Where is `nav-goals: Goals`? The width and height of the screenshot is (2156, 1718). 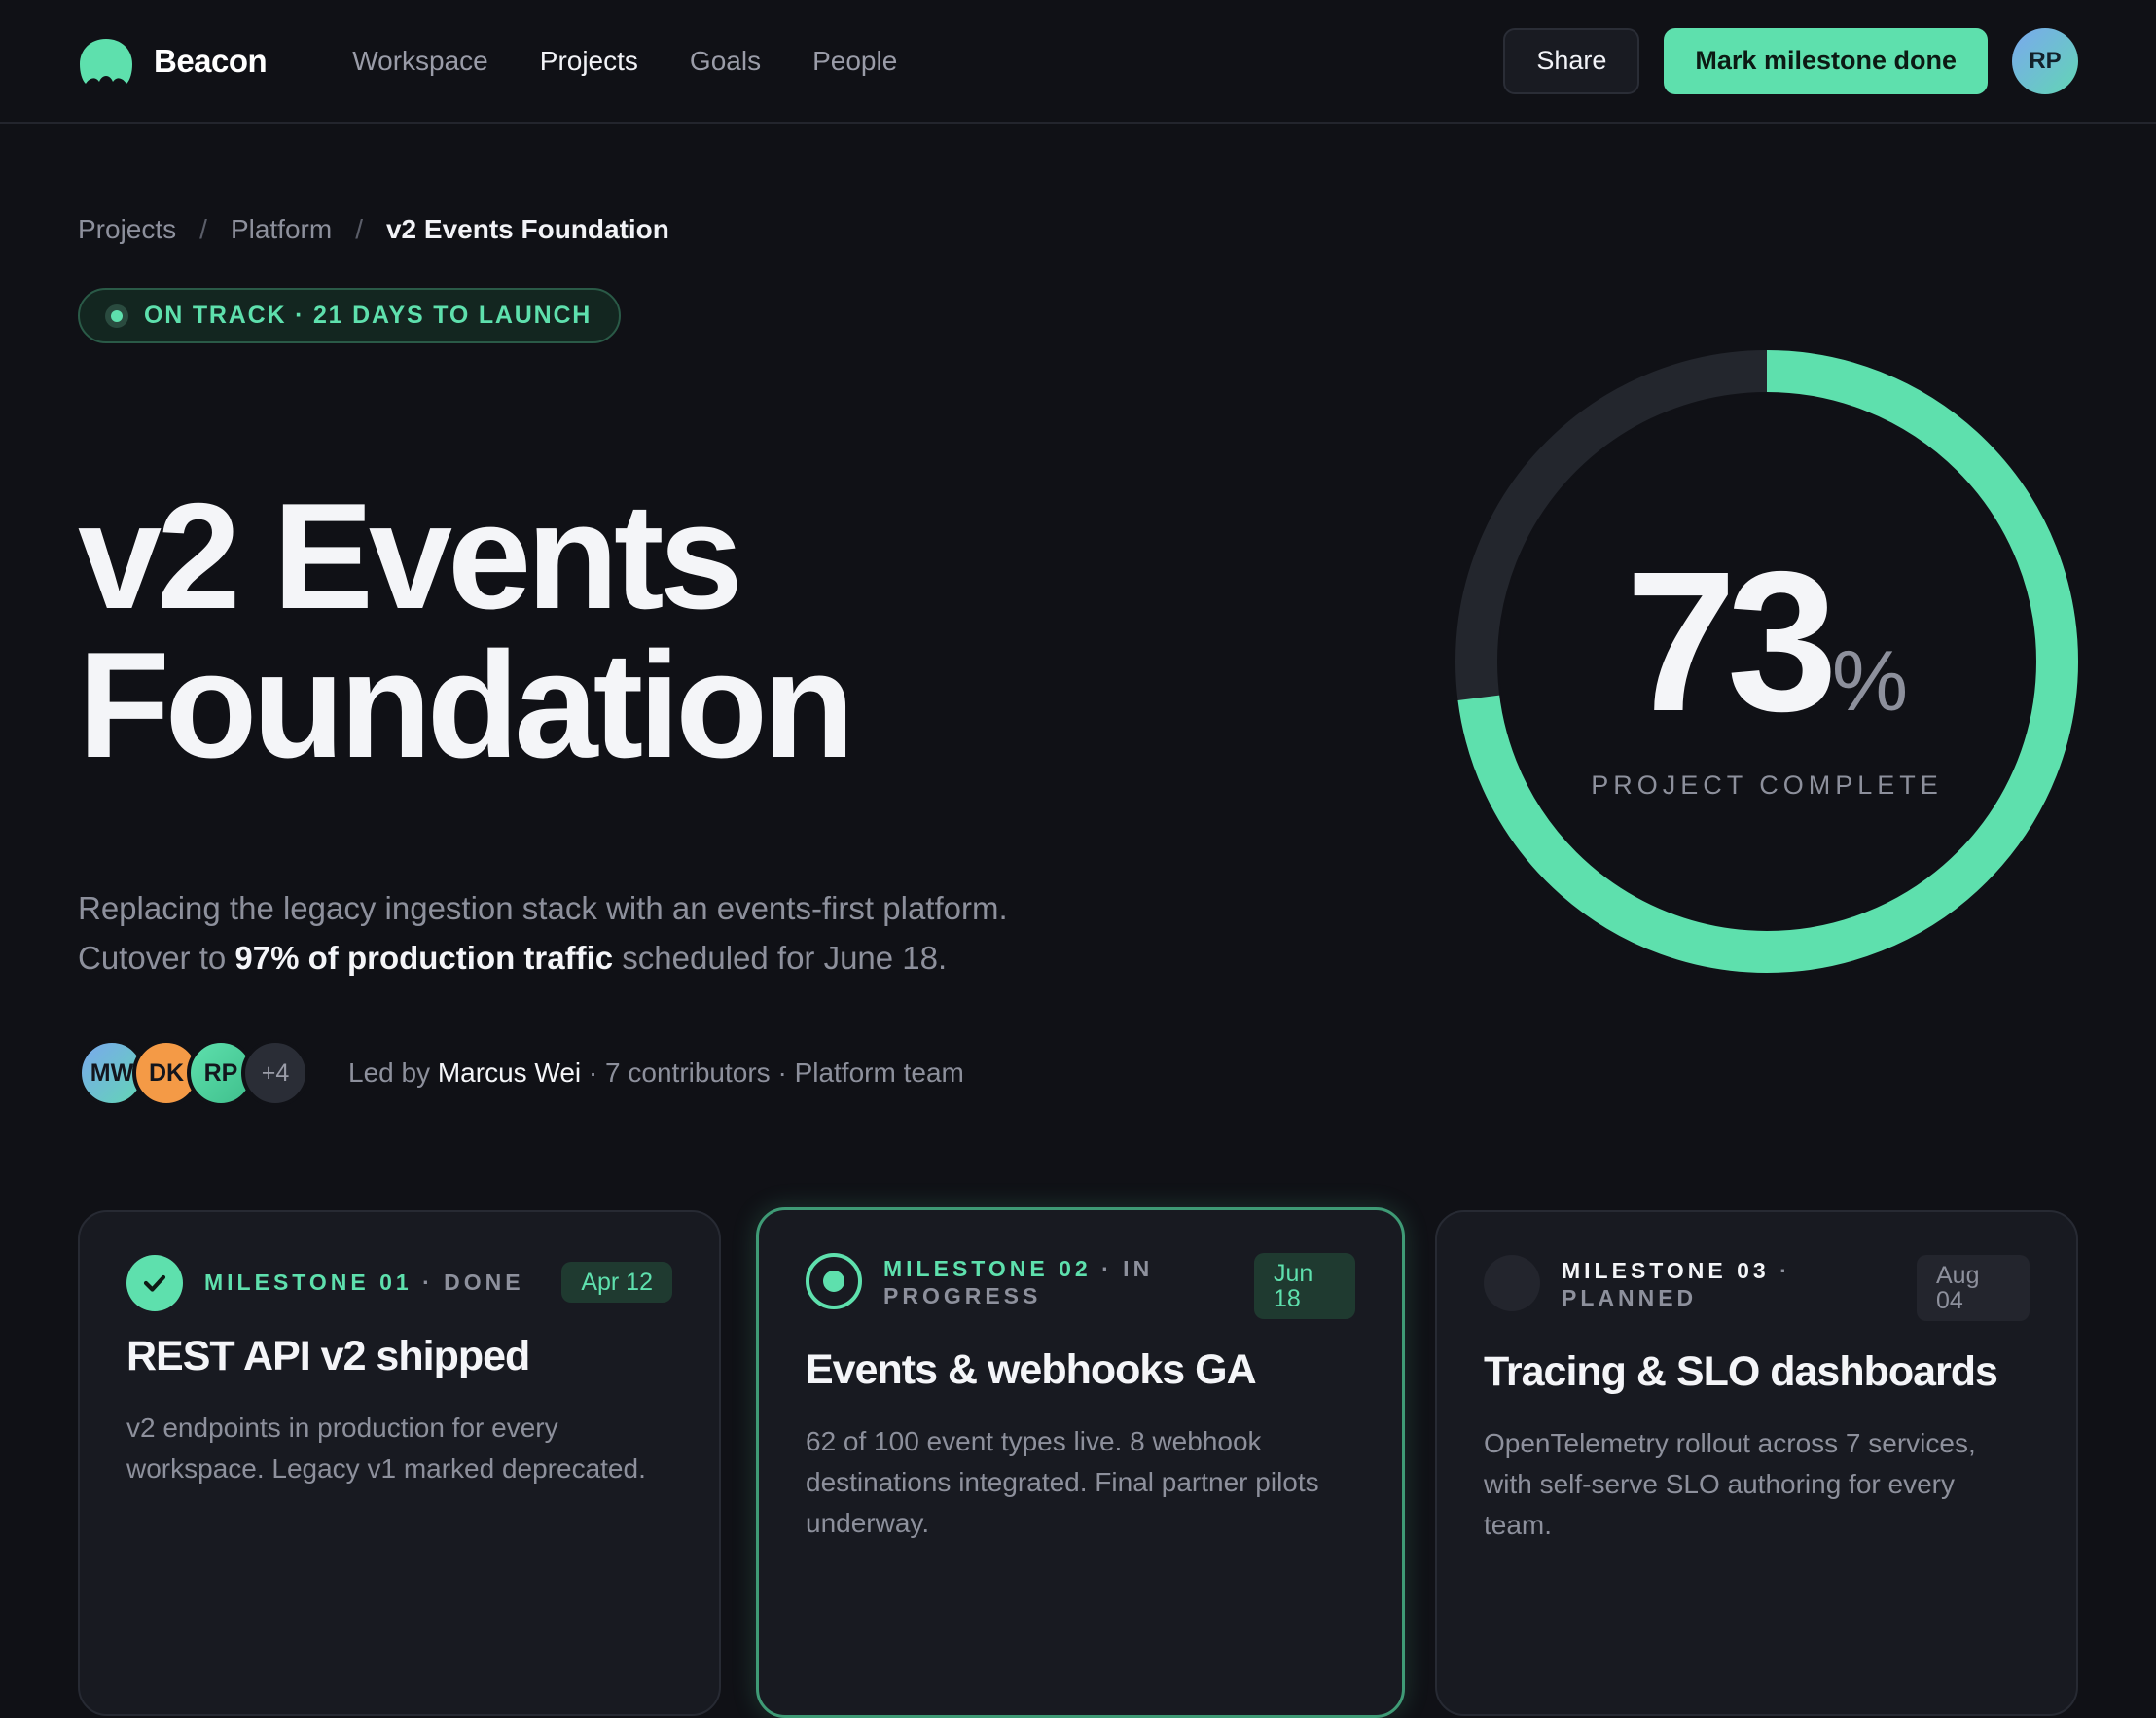 nav-goals: Goals is located at coordinates (725, 62).